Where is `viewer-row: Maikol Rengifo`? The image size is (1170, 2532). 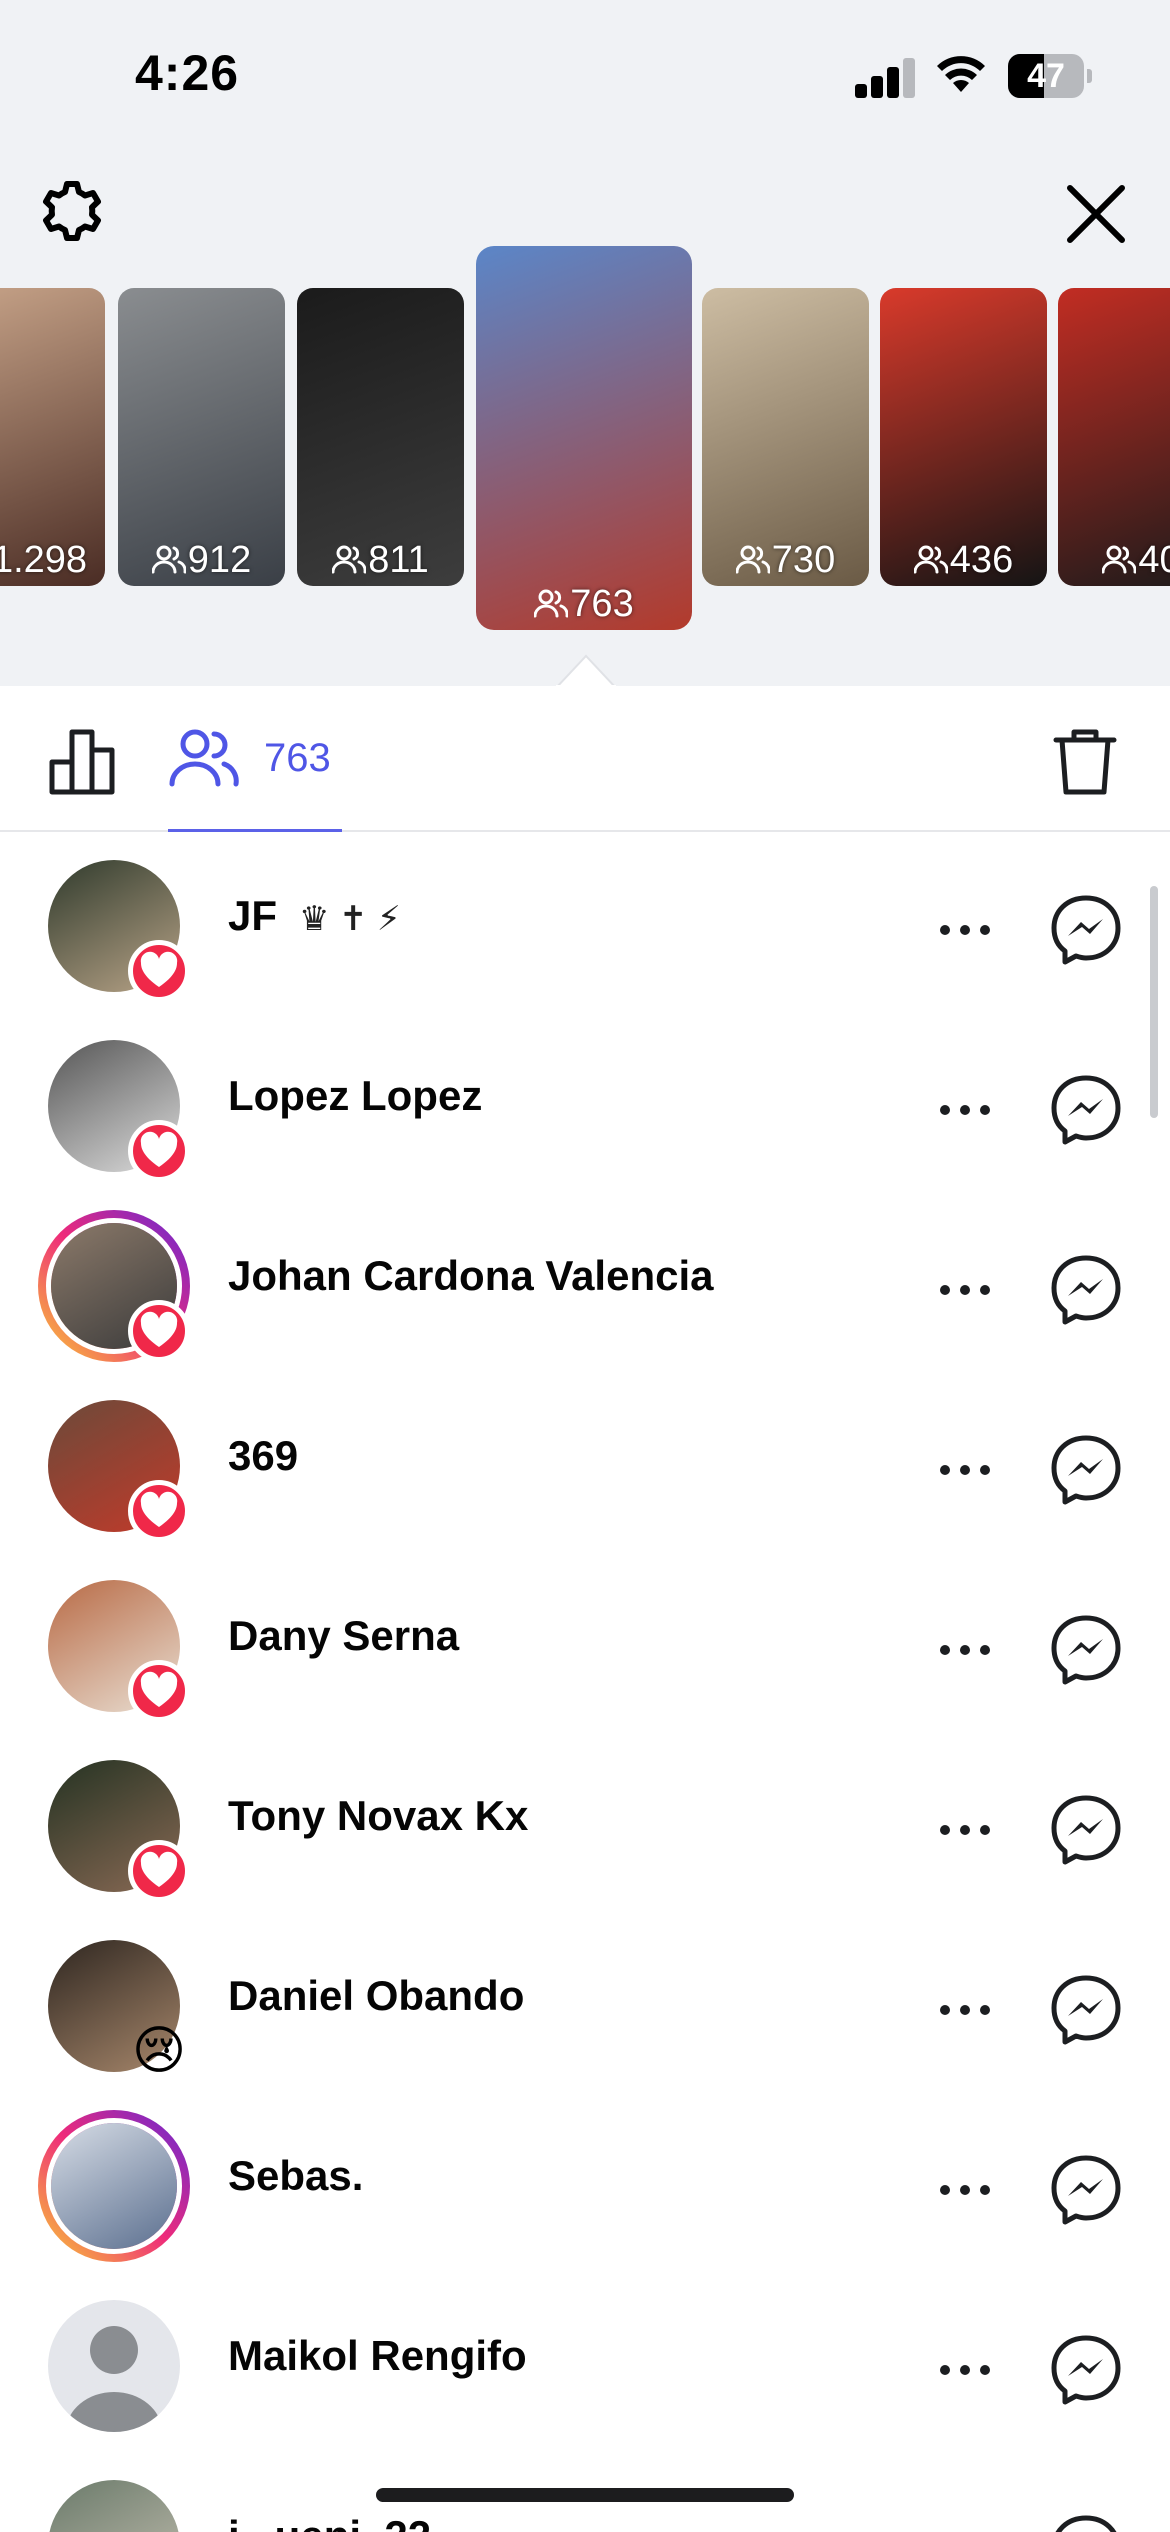 viewer-row: Maikol Rengifo is located at coordinates (585, 2362).